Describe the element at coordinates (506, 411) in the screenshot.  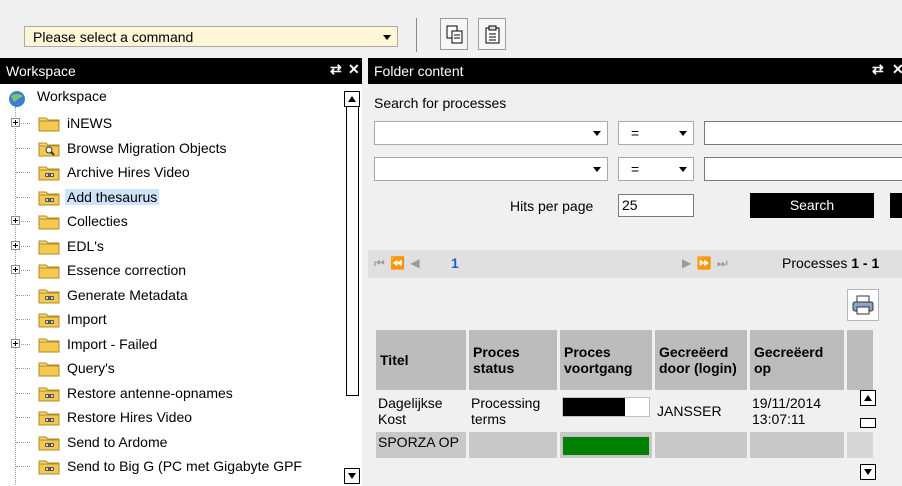
I see `cell-status: Processing terms` at that location.